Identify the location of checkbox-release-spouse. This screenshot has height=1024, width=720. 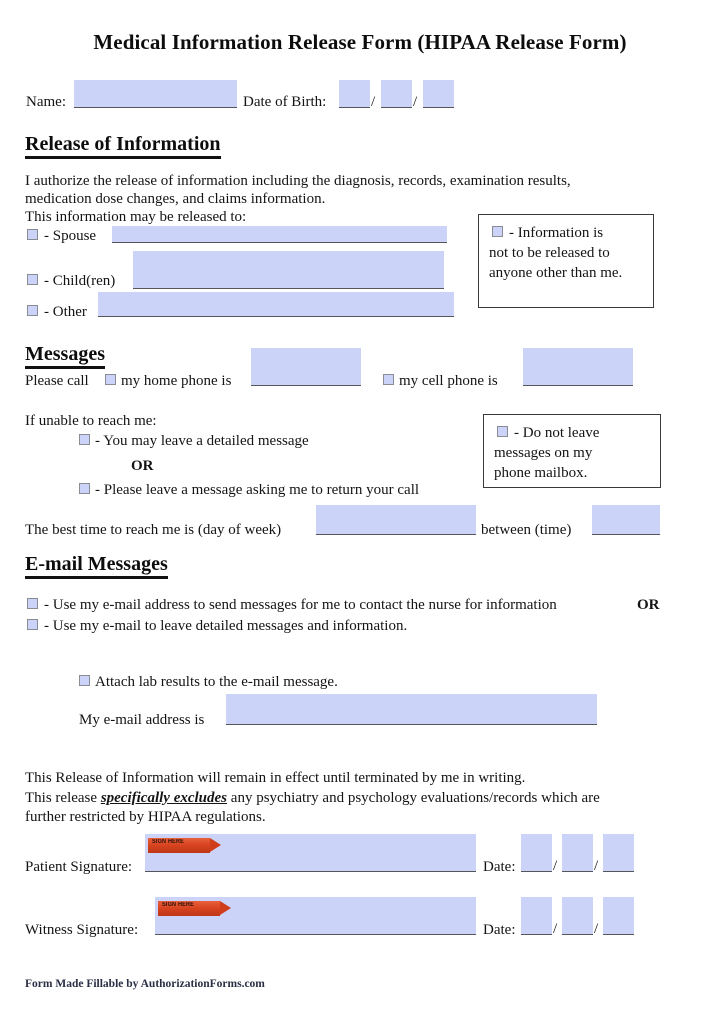
(32, 234).